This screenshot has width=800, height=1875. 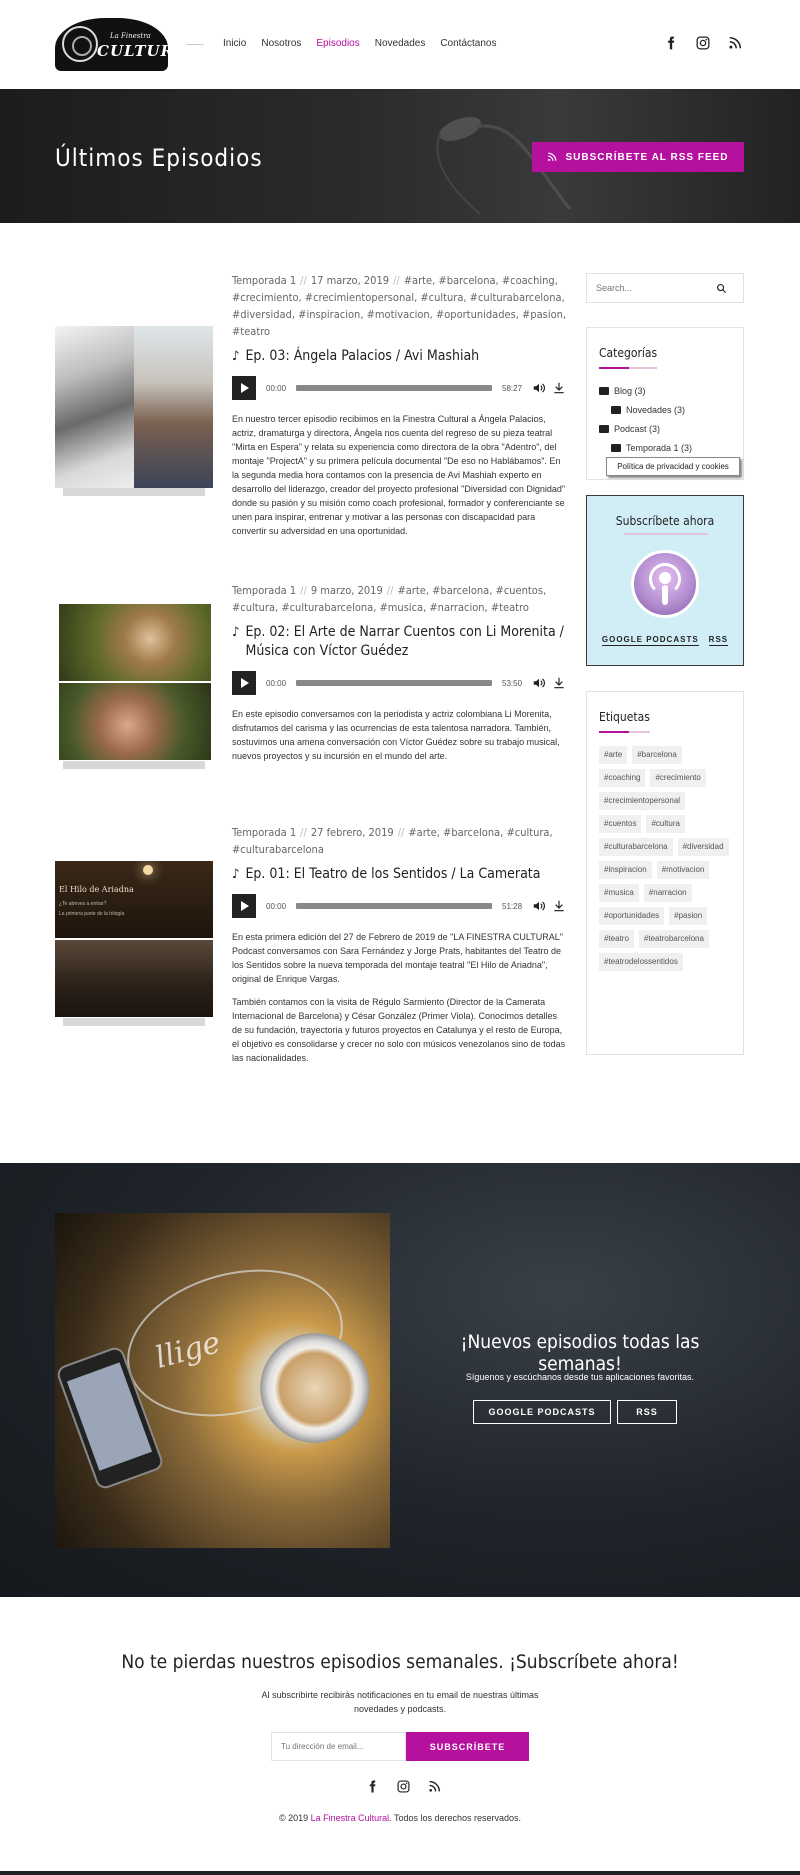 What do you see at coordinates (148, 870) in the screenshot?
I see `lamp-icon` at bounding box center [148, 870].